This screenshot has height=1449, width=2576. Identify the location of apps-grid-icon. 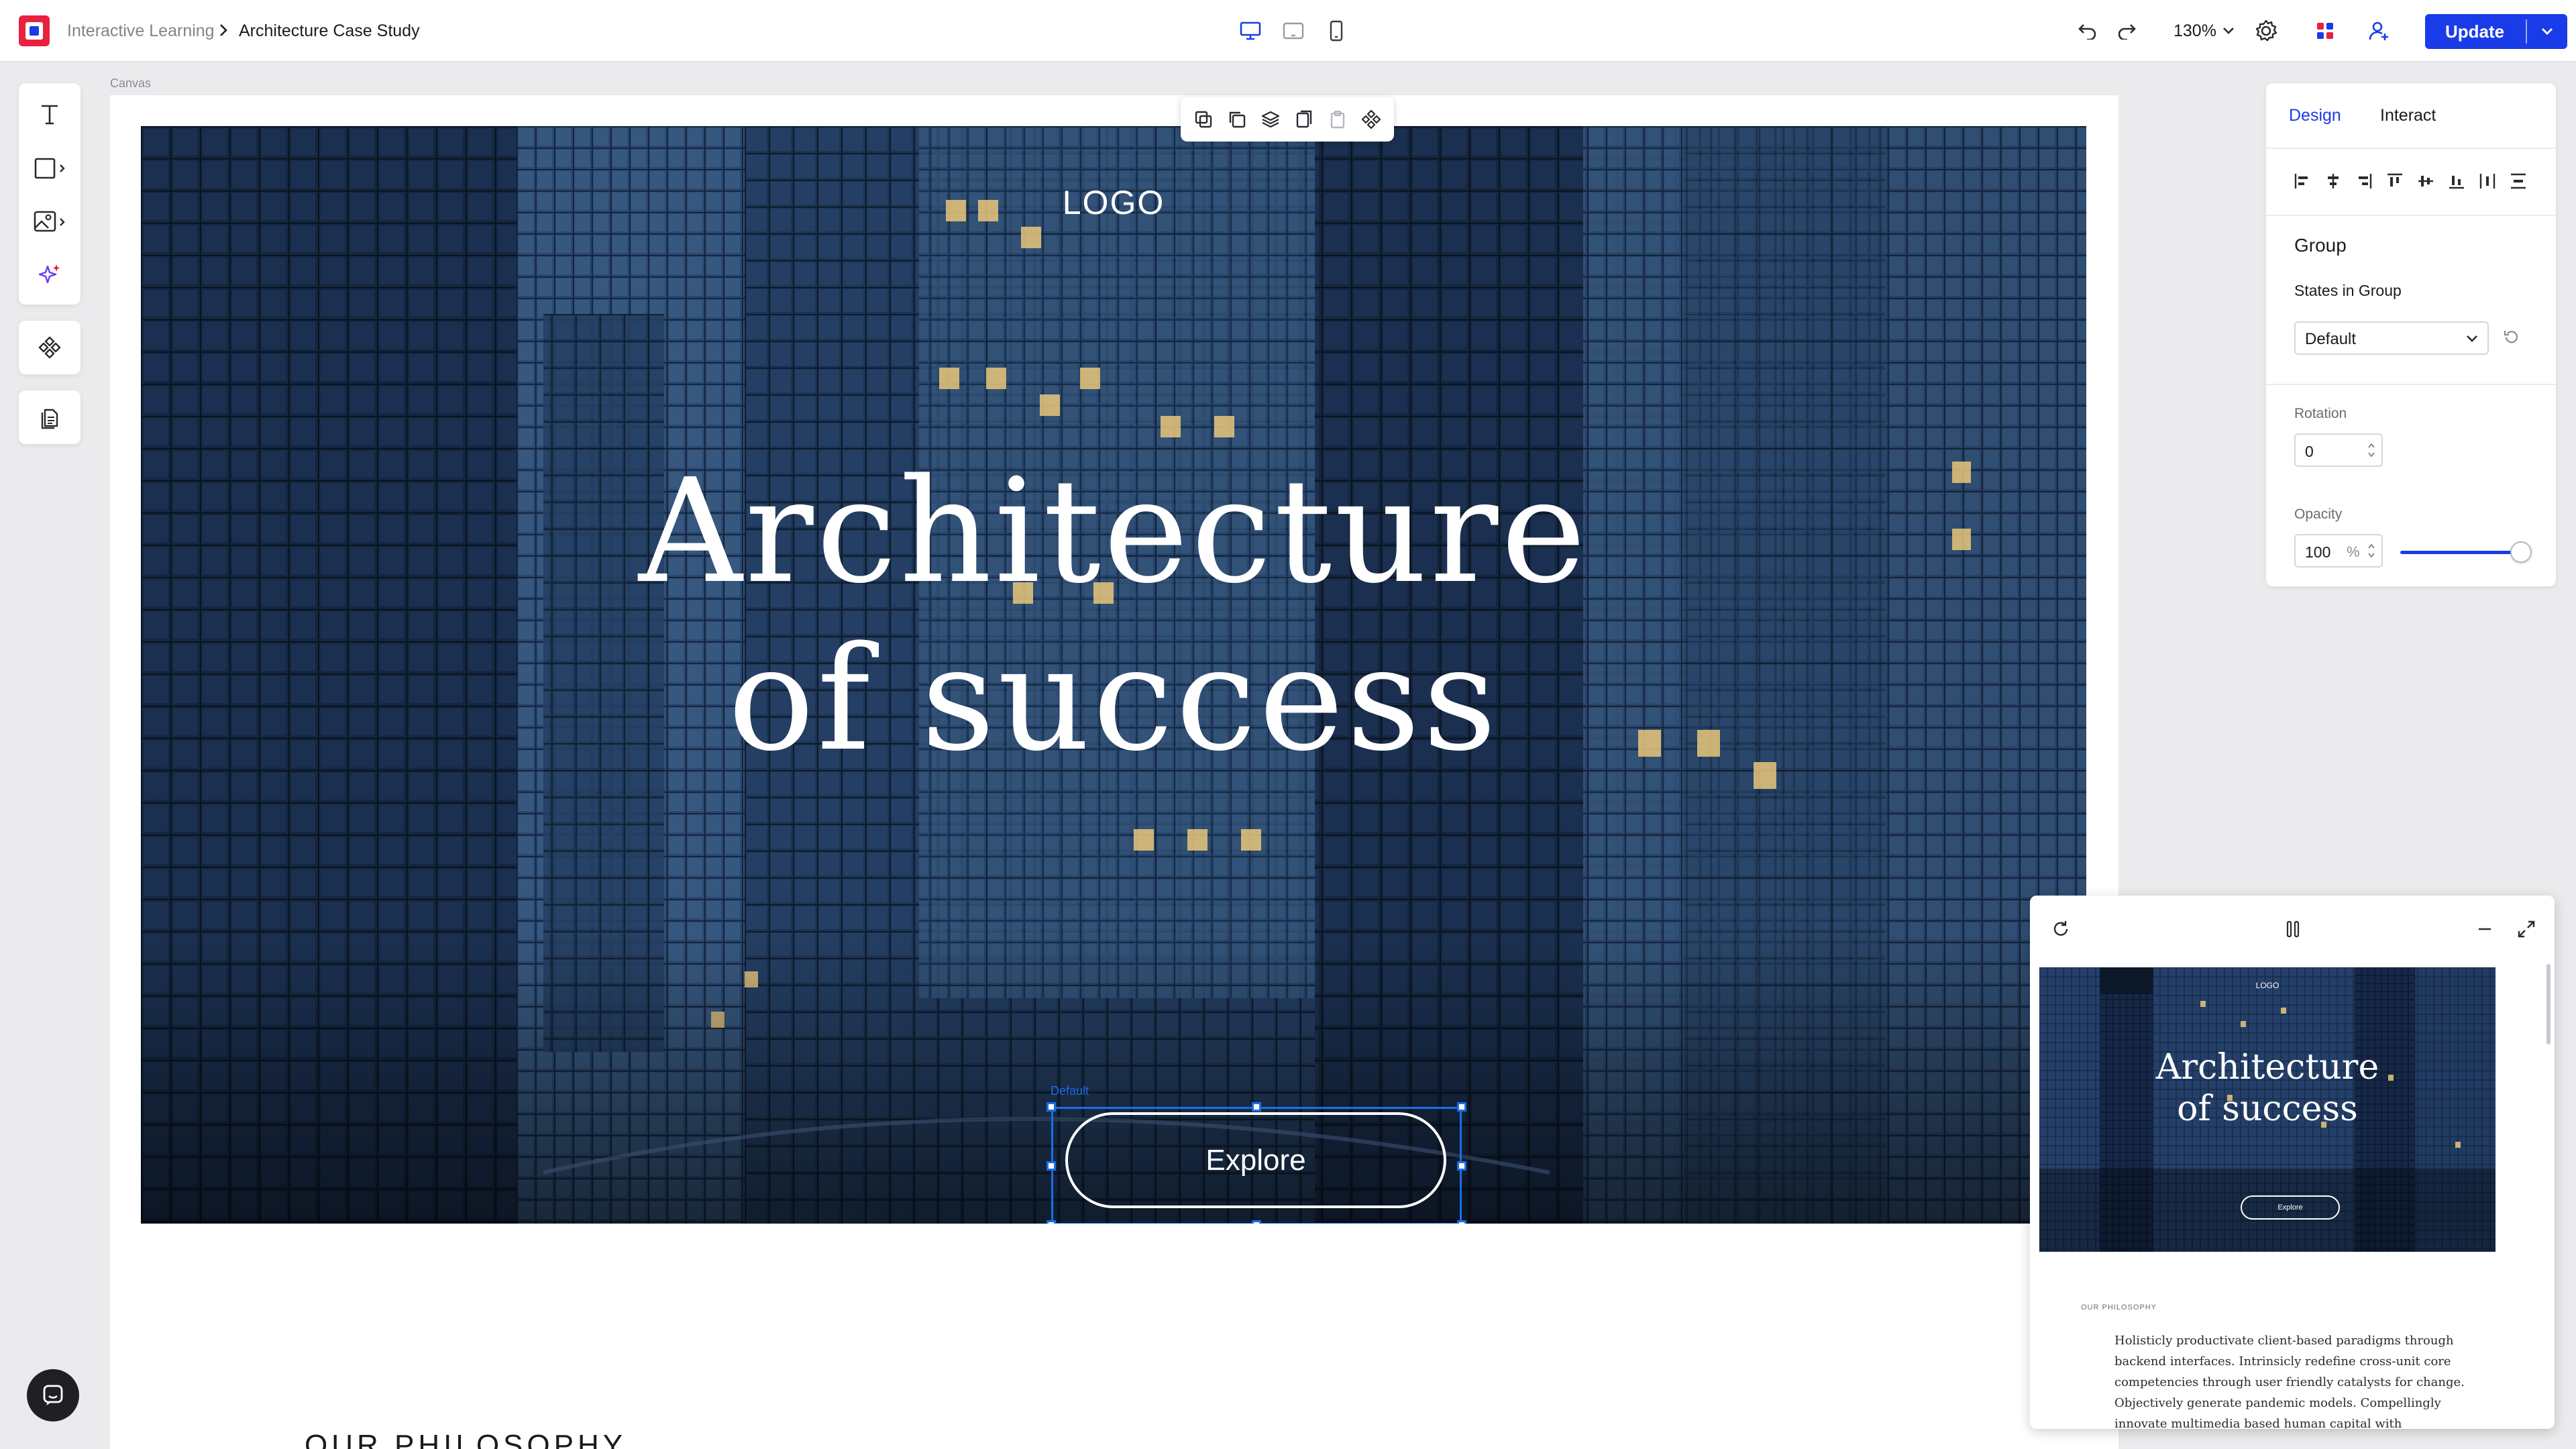
(2325, 30).